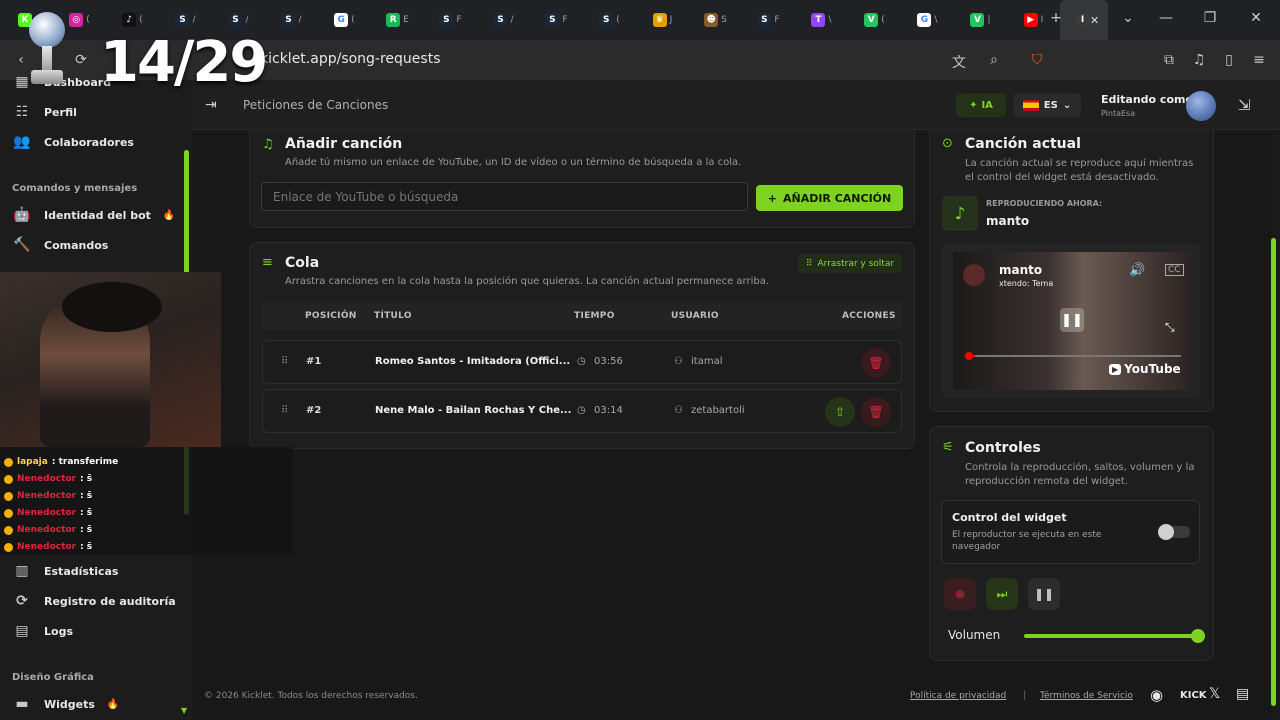 The width and height of the screenshot is (1280, 720). What do you see at coordinates (1128, 20) in the screenshot?
I see `tab-search-icon: ⌄` at bounding box center [1128, 20].